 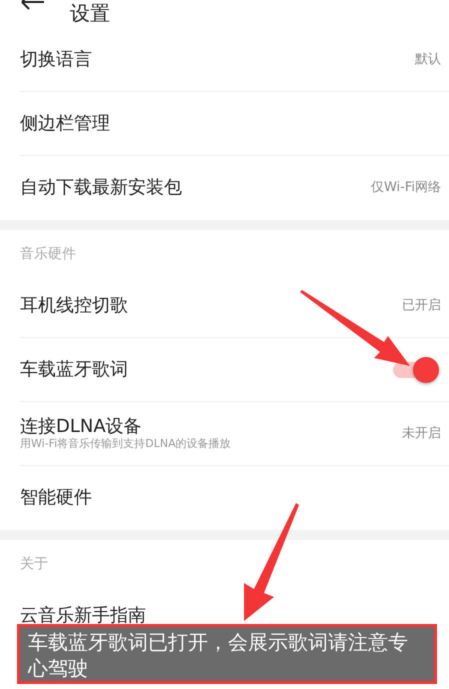 I want to click on setting-value: 未开启, so click(x=421, y=434).